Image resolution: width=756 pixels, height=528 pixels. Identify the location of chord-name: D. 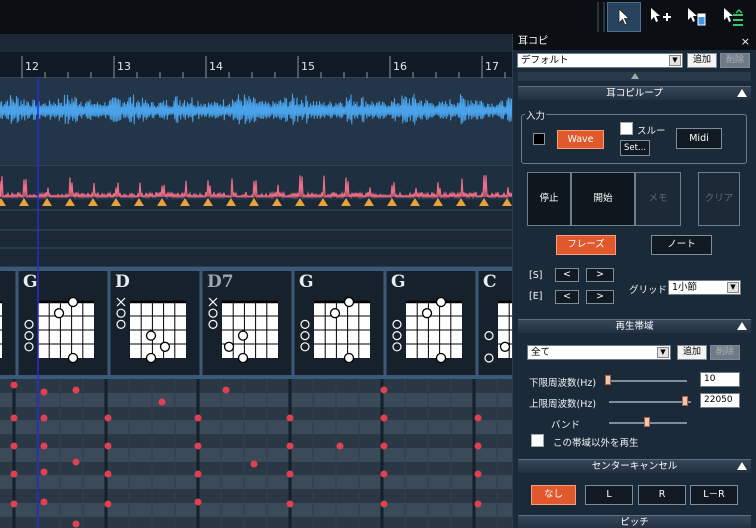
(122, 282).